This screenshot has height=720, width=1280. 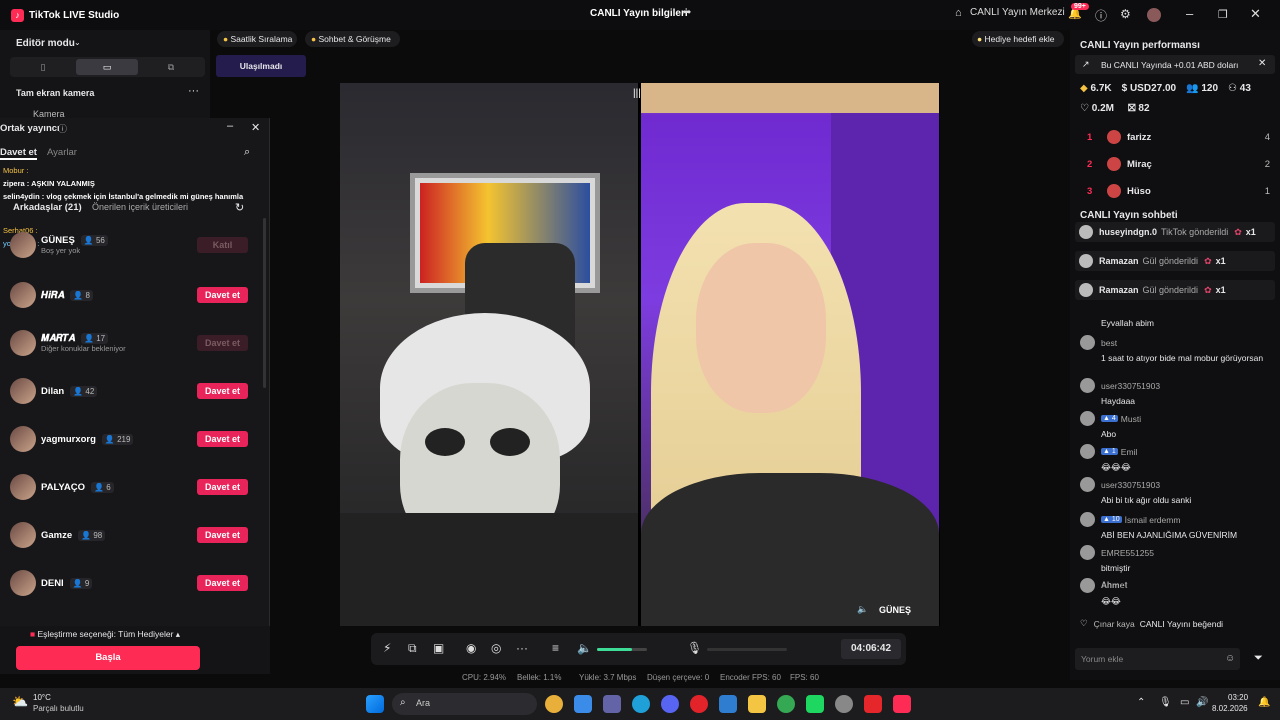 I want to click on record-icon: ◉, so click(x=471, y=648).